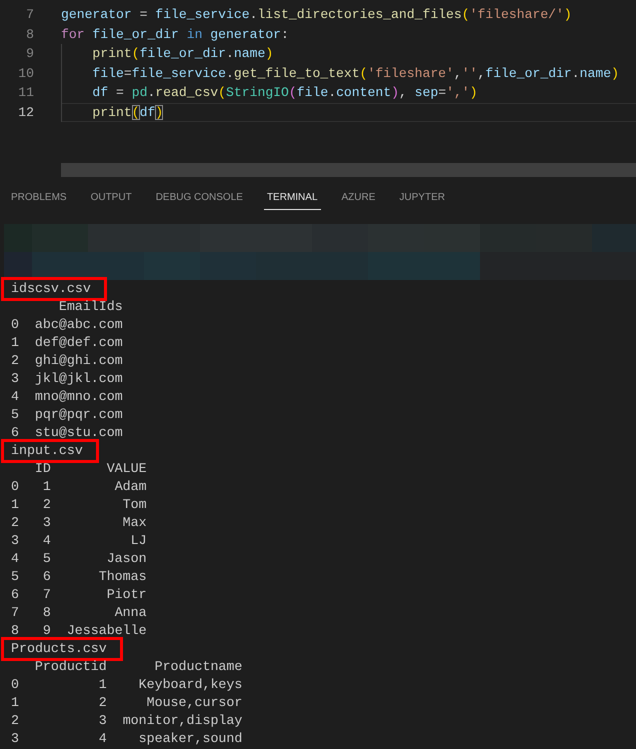 The width and height of the screenshot is (636, 749). I want to click on table-cell: 6, so click(46, 576).